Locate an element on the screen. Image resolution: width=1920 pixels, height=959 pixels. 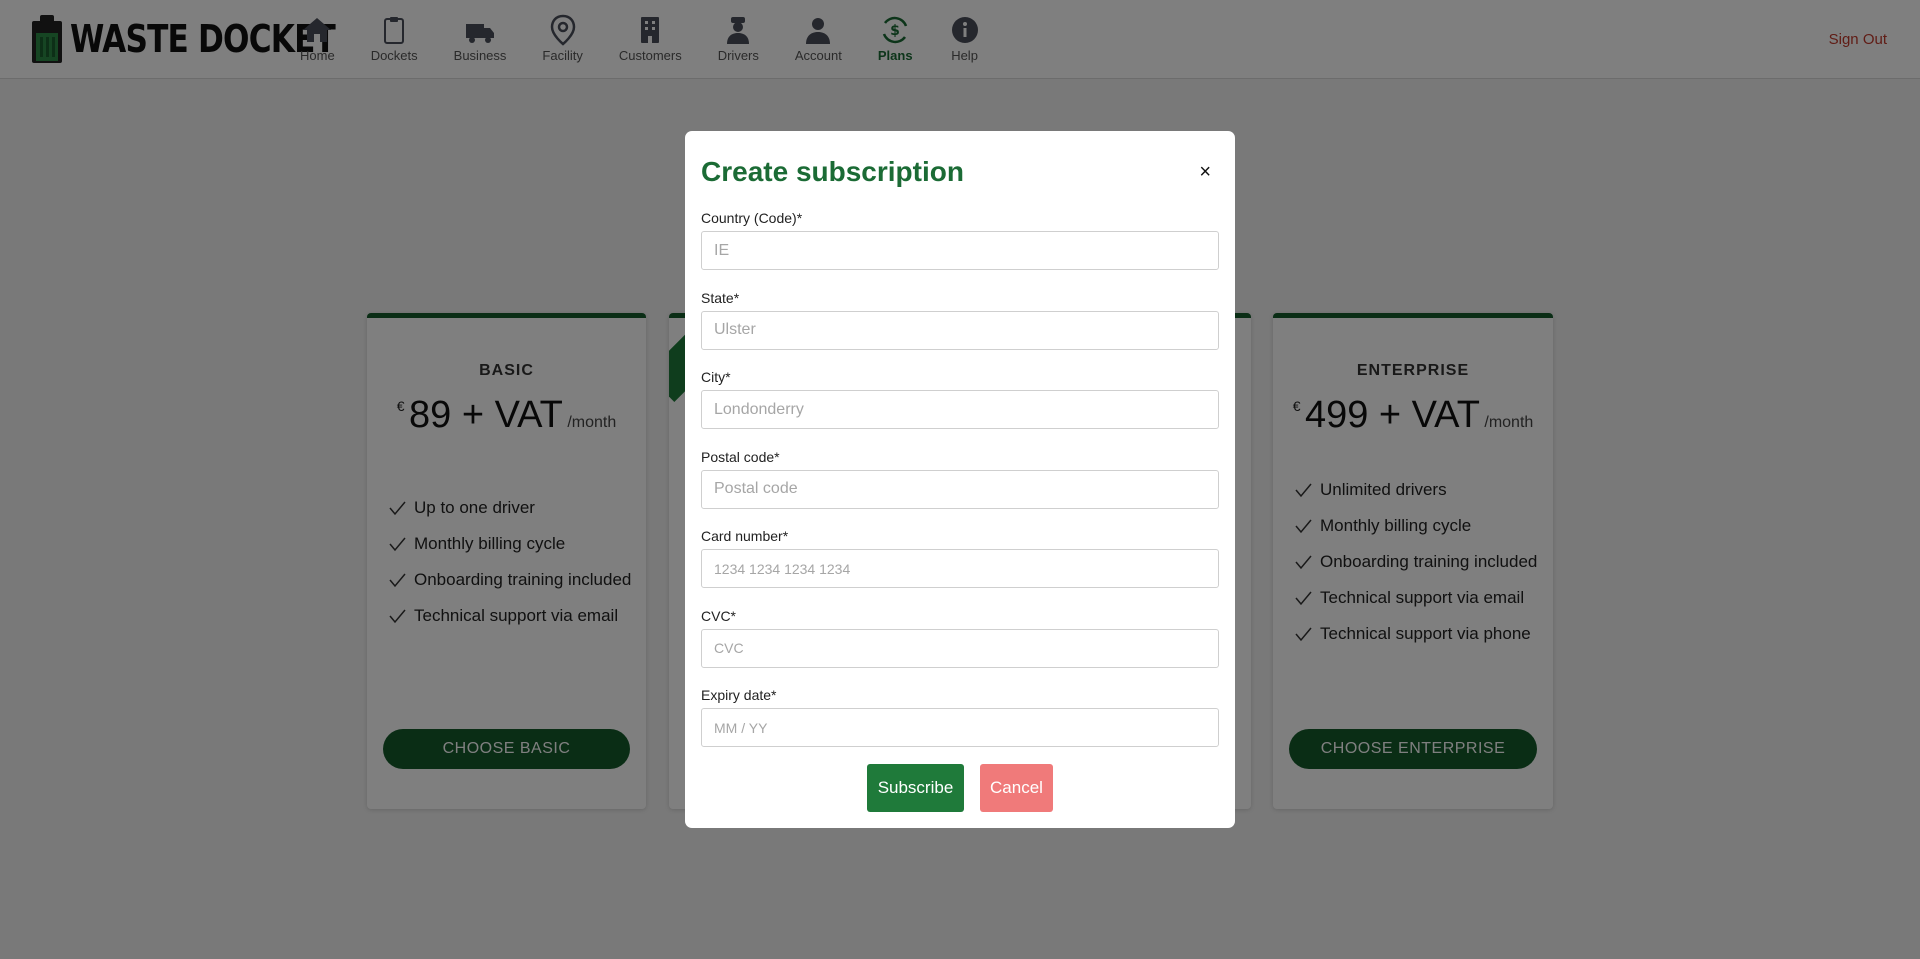
close-icon: × is located at coordinates (1205, 172).